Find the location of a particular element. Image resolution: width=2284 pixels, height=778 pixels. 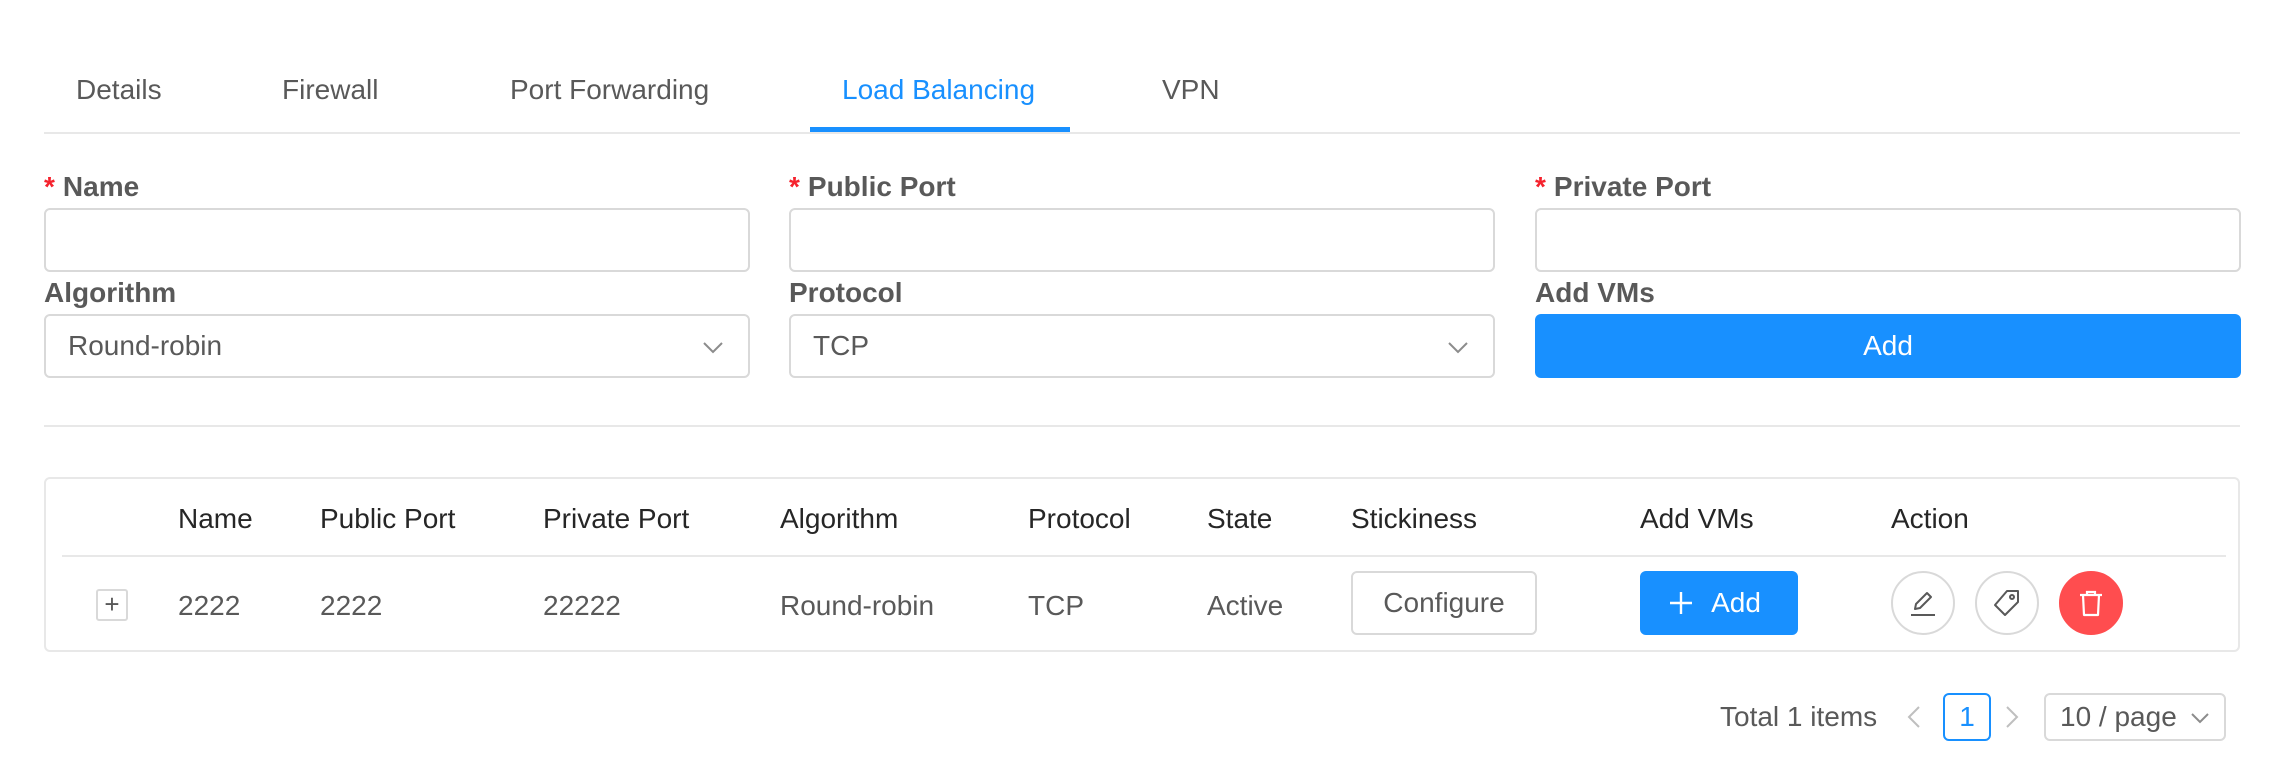

page-size-select: 10 / page is located at coordinates (2135, 717).